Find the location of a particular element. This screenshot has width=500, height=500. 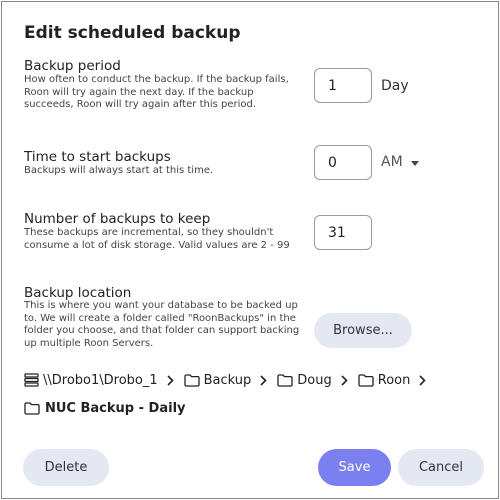

path-final-label: NUC Backup - Daily is located at coordinates (115, 408).